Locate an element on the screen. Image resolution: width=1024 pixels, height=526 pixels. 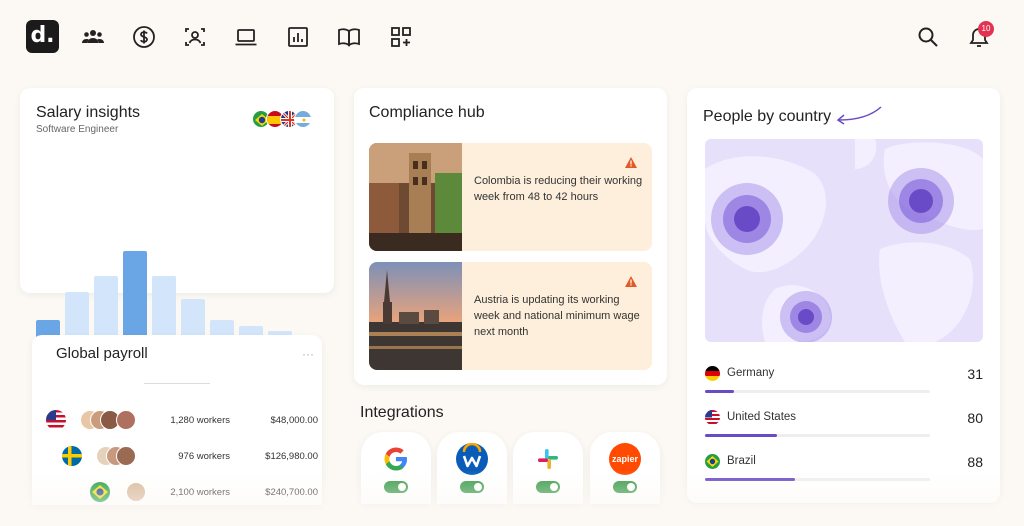
arrow-doodle-icon is located at coordinates (859, 115).